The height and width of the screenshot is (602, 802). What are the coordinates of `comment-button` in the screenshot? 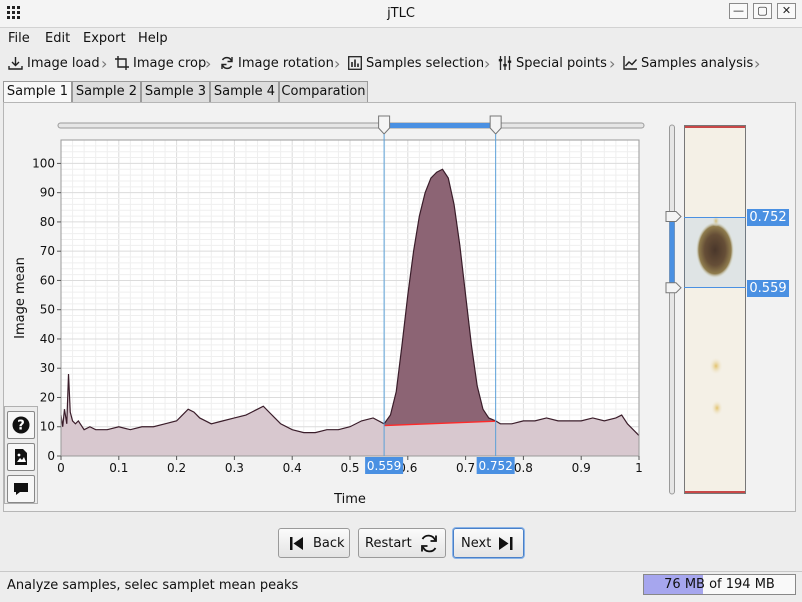 It's located at (21, 489).